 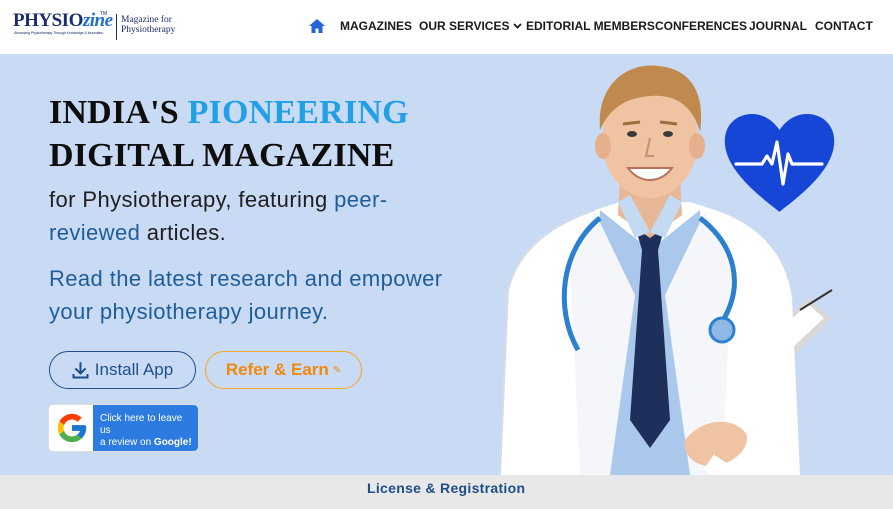 I want to click on home-icon, so click(x=317, y=26).